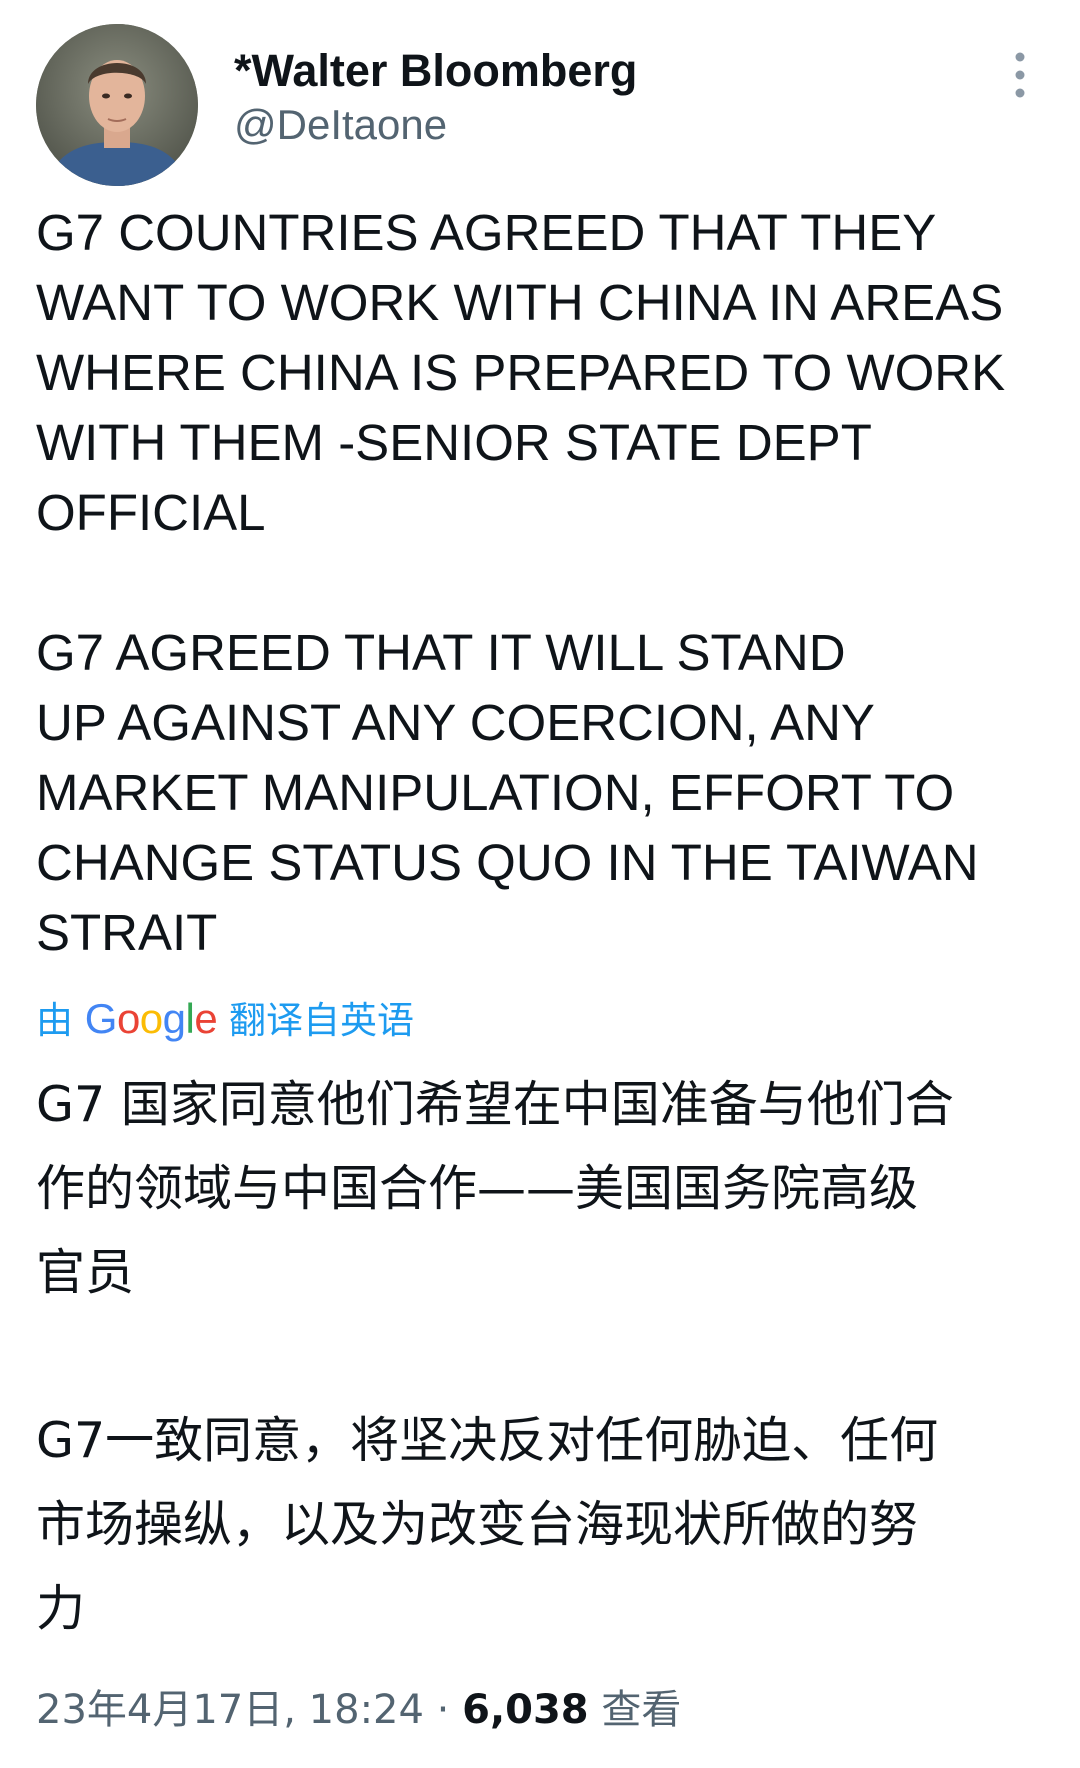  Describe the element at coordinates (230, 1710) in the screenshot. I see `timestamp: 23年4月17日, 18:24` at that location.